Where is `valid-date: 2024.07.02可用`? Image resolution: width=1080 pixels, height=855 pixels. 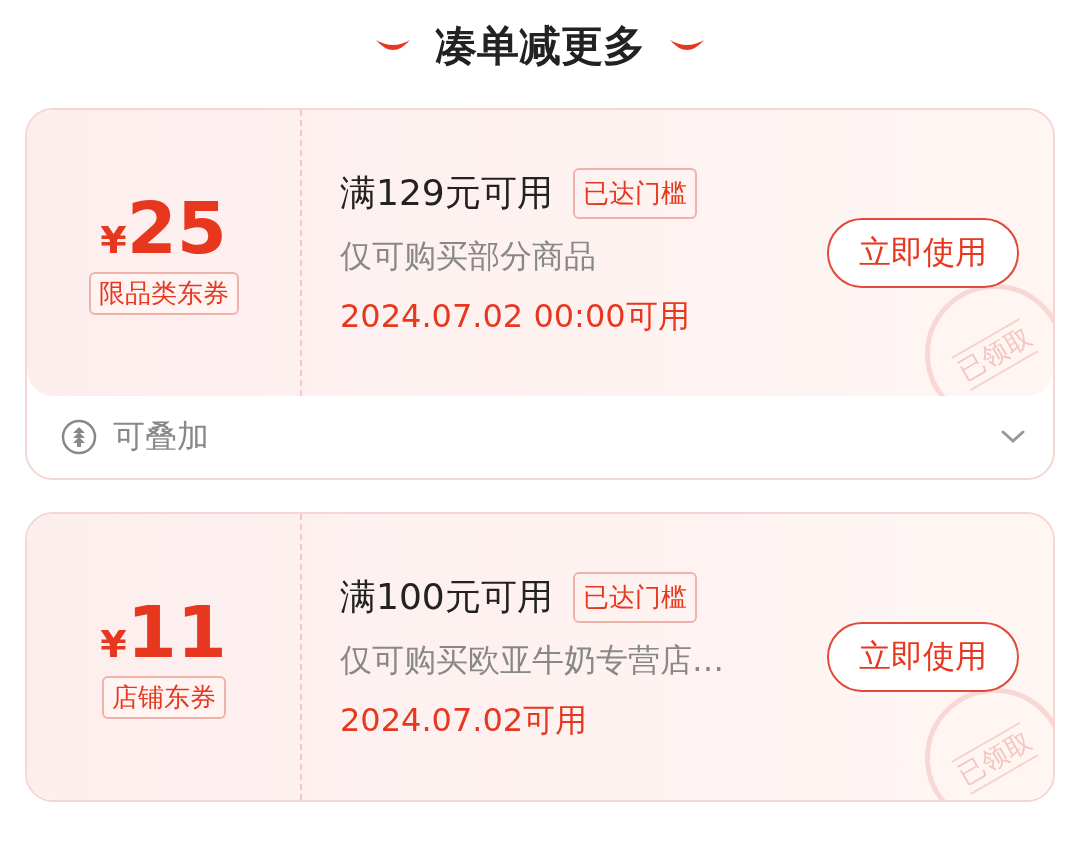
valid-date: 2024.07.02可用 is located at coordinates (464, 720).